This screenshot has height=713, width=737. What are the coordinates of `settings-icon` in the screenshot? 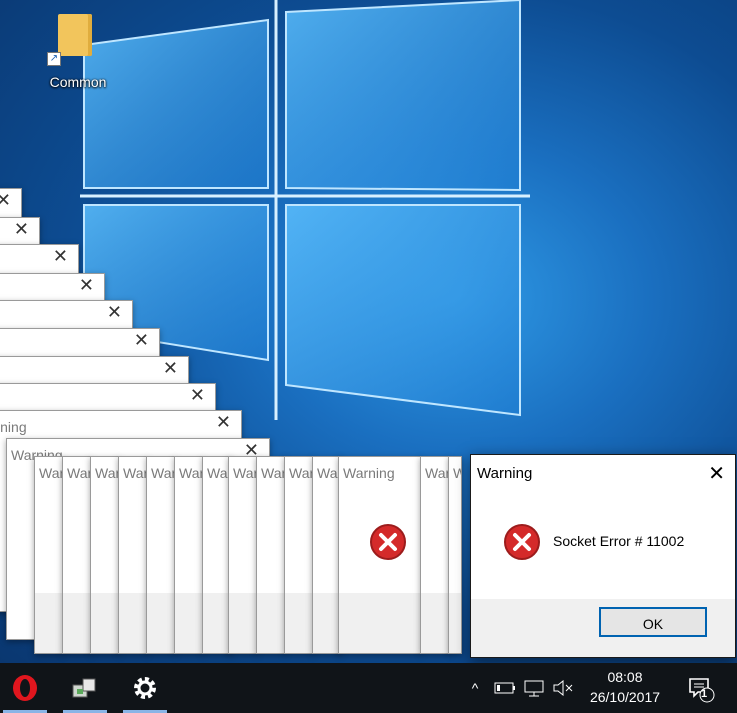 It's located at (145, 688).